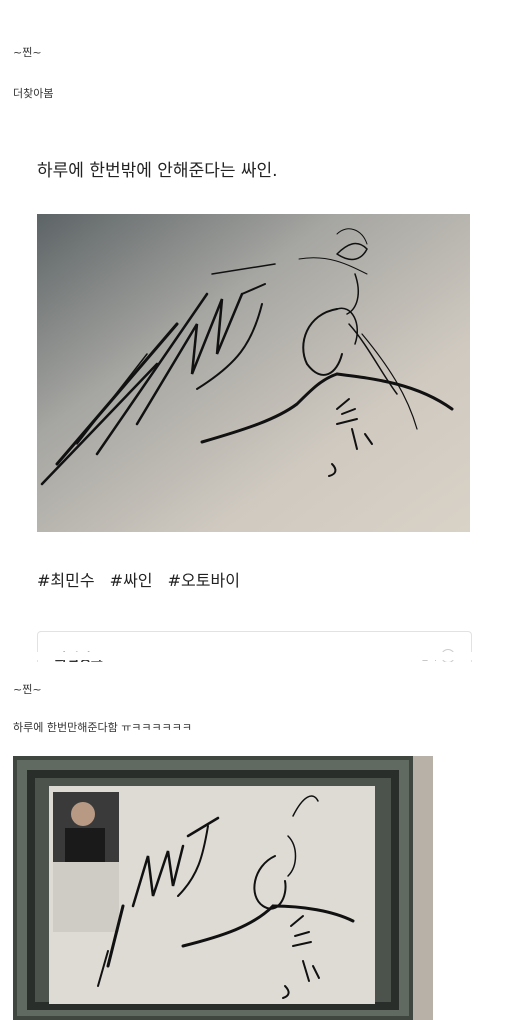 This screenshot has width=510, height=1020. What do you see at coordinates (103, 727) in the screenshot?
I see `comment-text: 하루에 한번만해준다함 ㅠㅋㅋㅋㅋㅋㅋ` at bounding box center [103, 727].